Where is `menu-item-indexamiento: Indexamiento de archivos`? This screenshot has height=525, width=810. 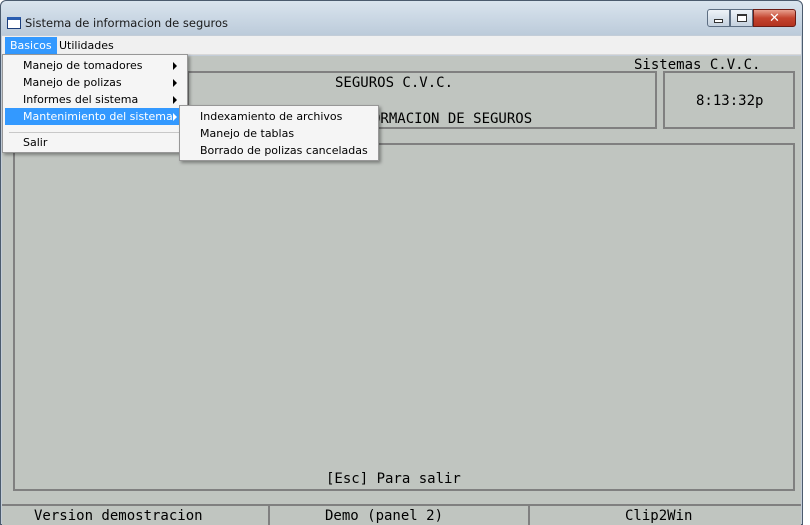
menu-item-indexamiento: Indexamiento de archivos is located at coordinates (279, 116).